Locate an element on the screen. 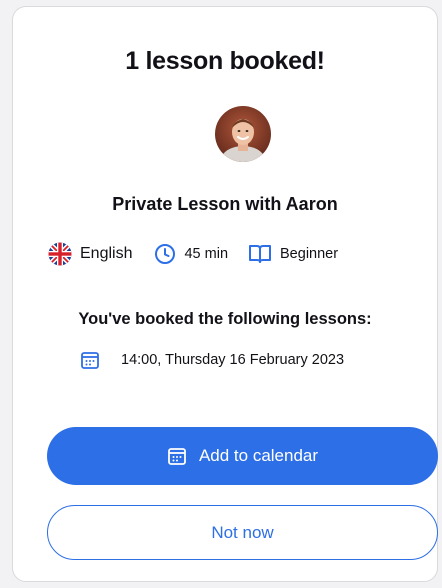 The width and height of the screenshot is (442, 588). add-to-calendar-label: Add to calendar is located at coordinates (258, 455).